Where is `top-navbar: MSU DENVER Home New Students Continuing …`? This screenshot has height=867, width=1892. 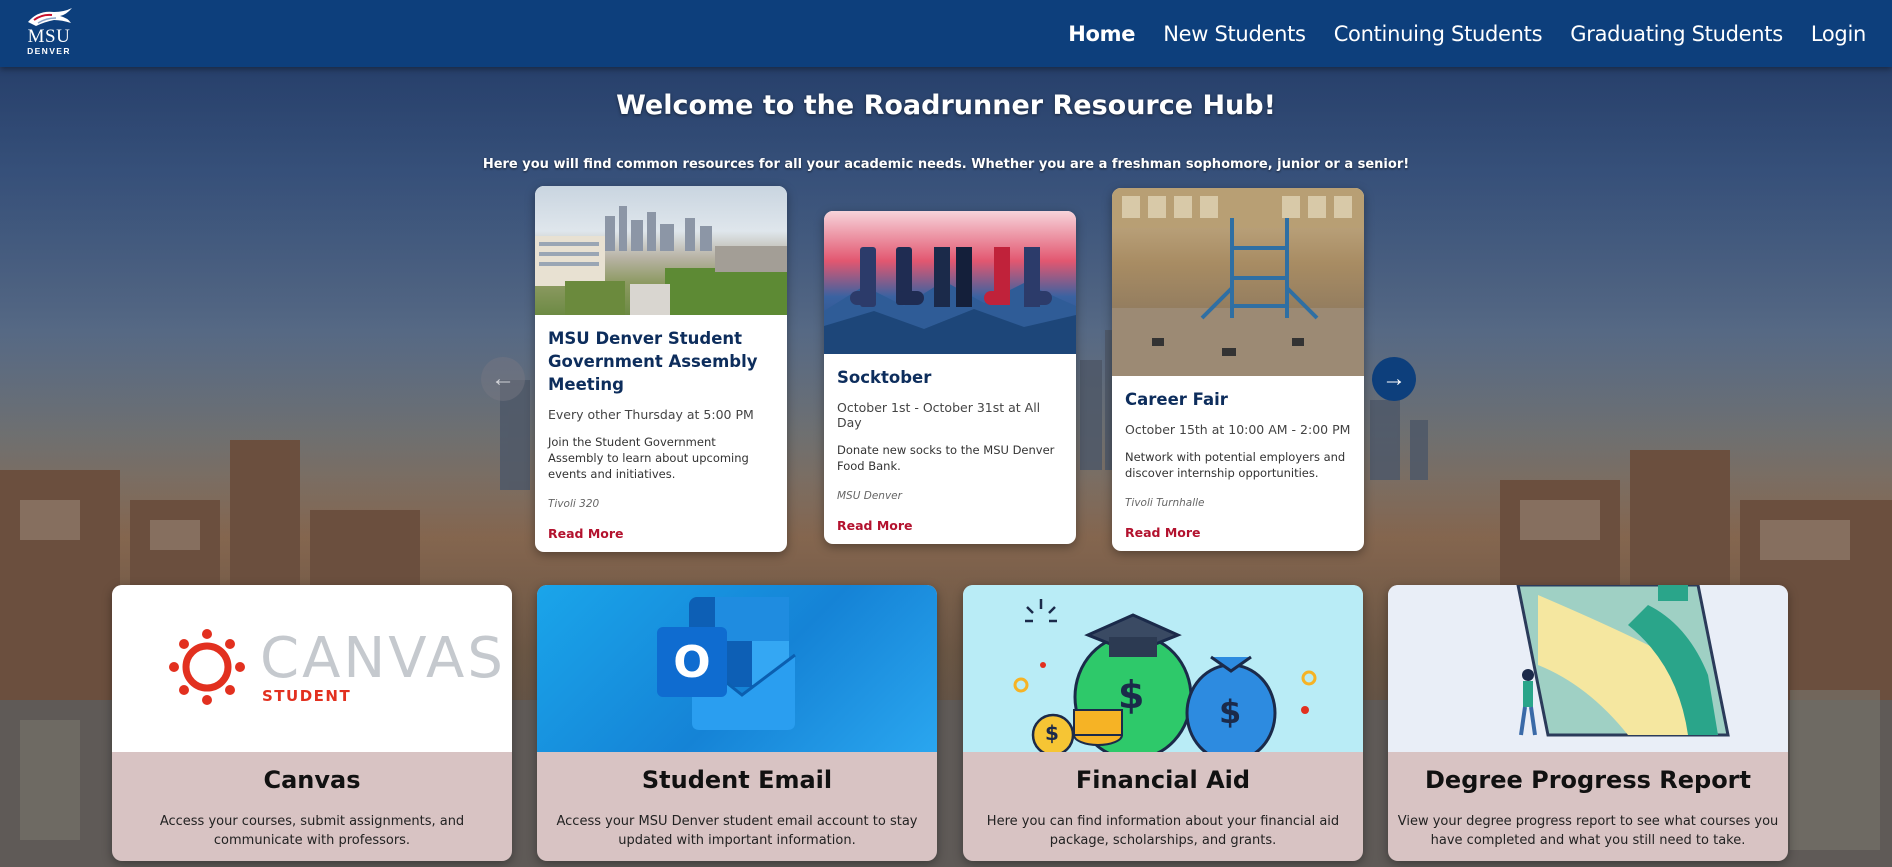
top-navbar: MSU DENVER Home New Students Continuing … is located at coordinates (946, 33).